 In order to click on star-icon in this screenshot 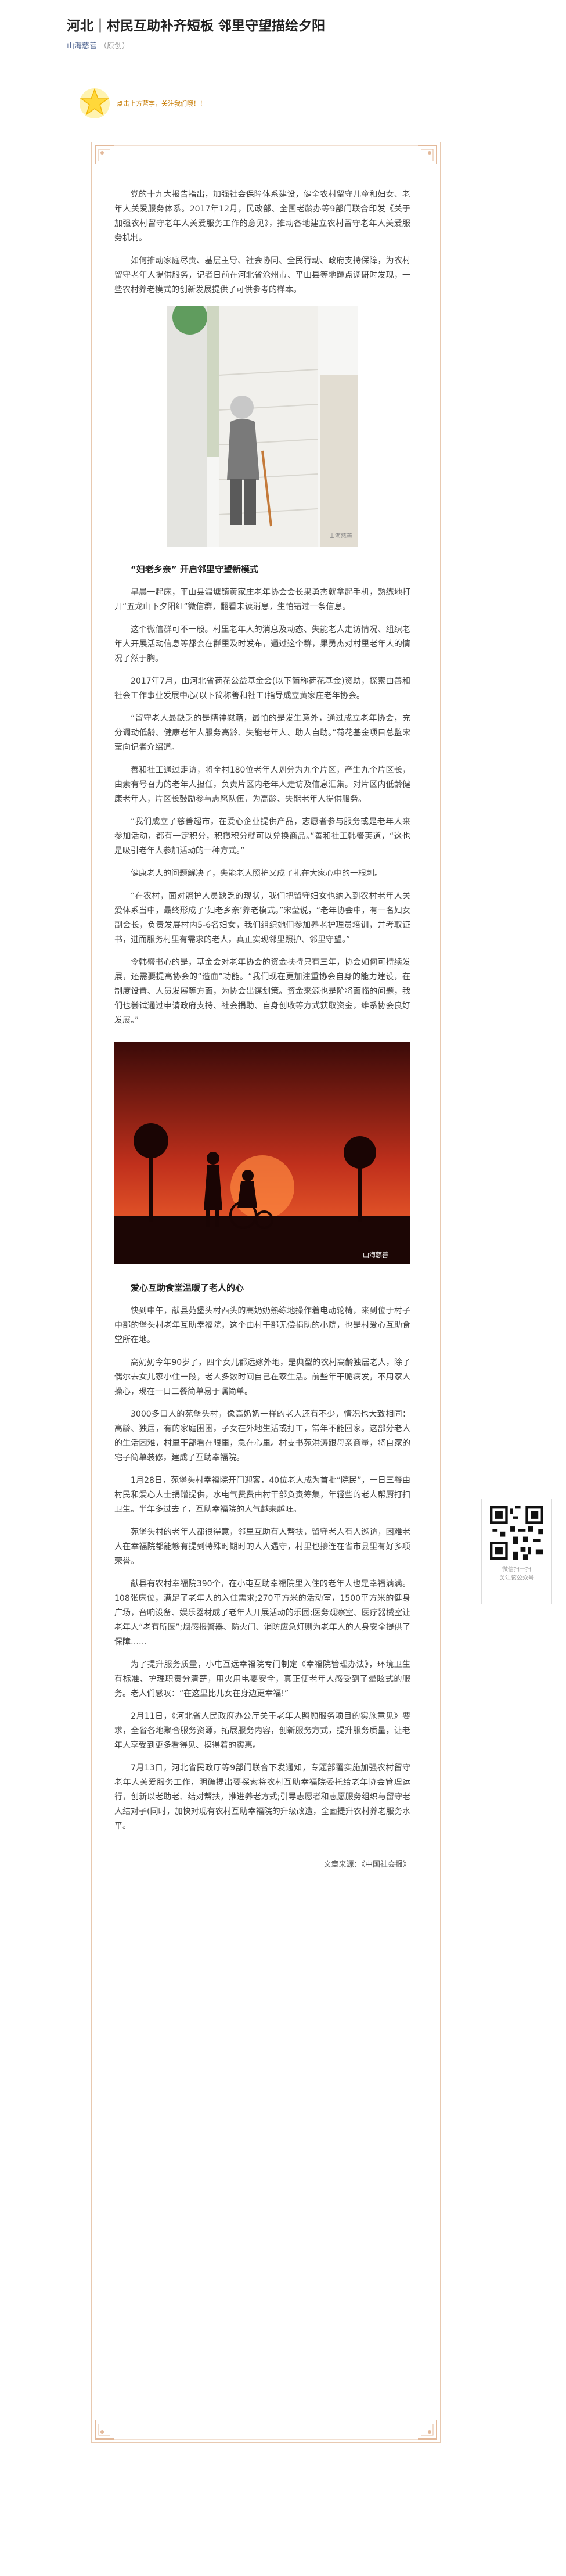, I will do `click(95, 103)`.